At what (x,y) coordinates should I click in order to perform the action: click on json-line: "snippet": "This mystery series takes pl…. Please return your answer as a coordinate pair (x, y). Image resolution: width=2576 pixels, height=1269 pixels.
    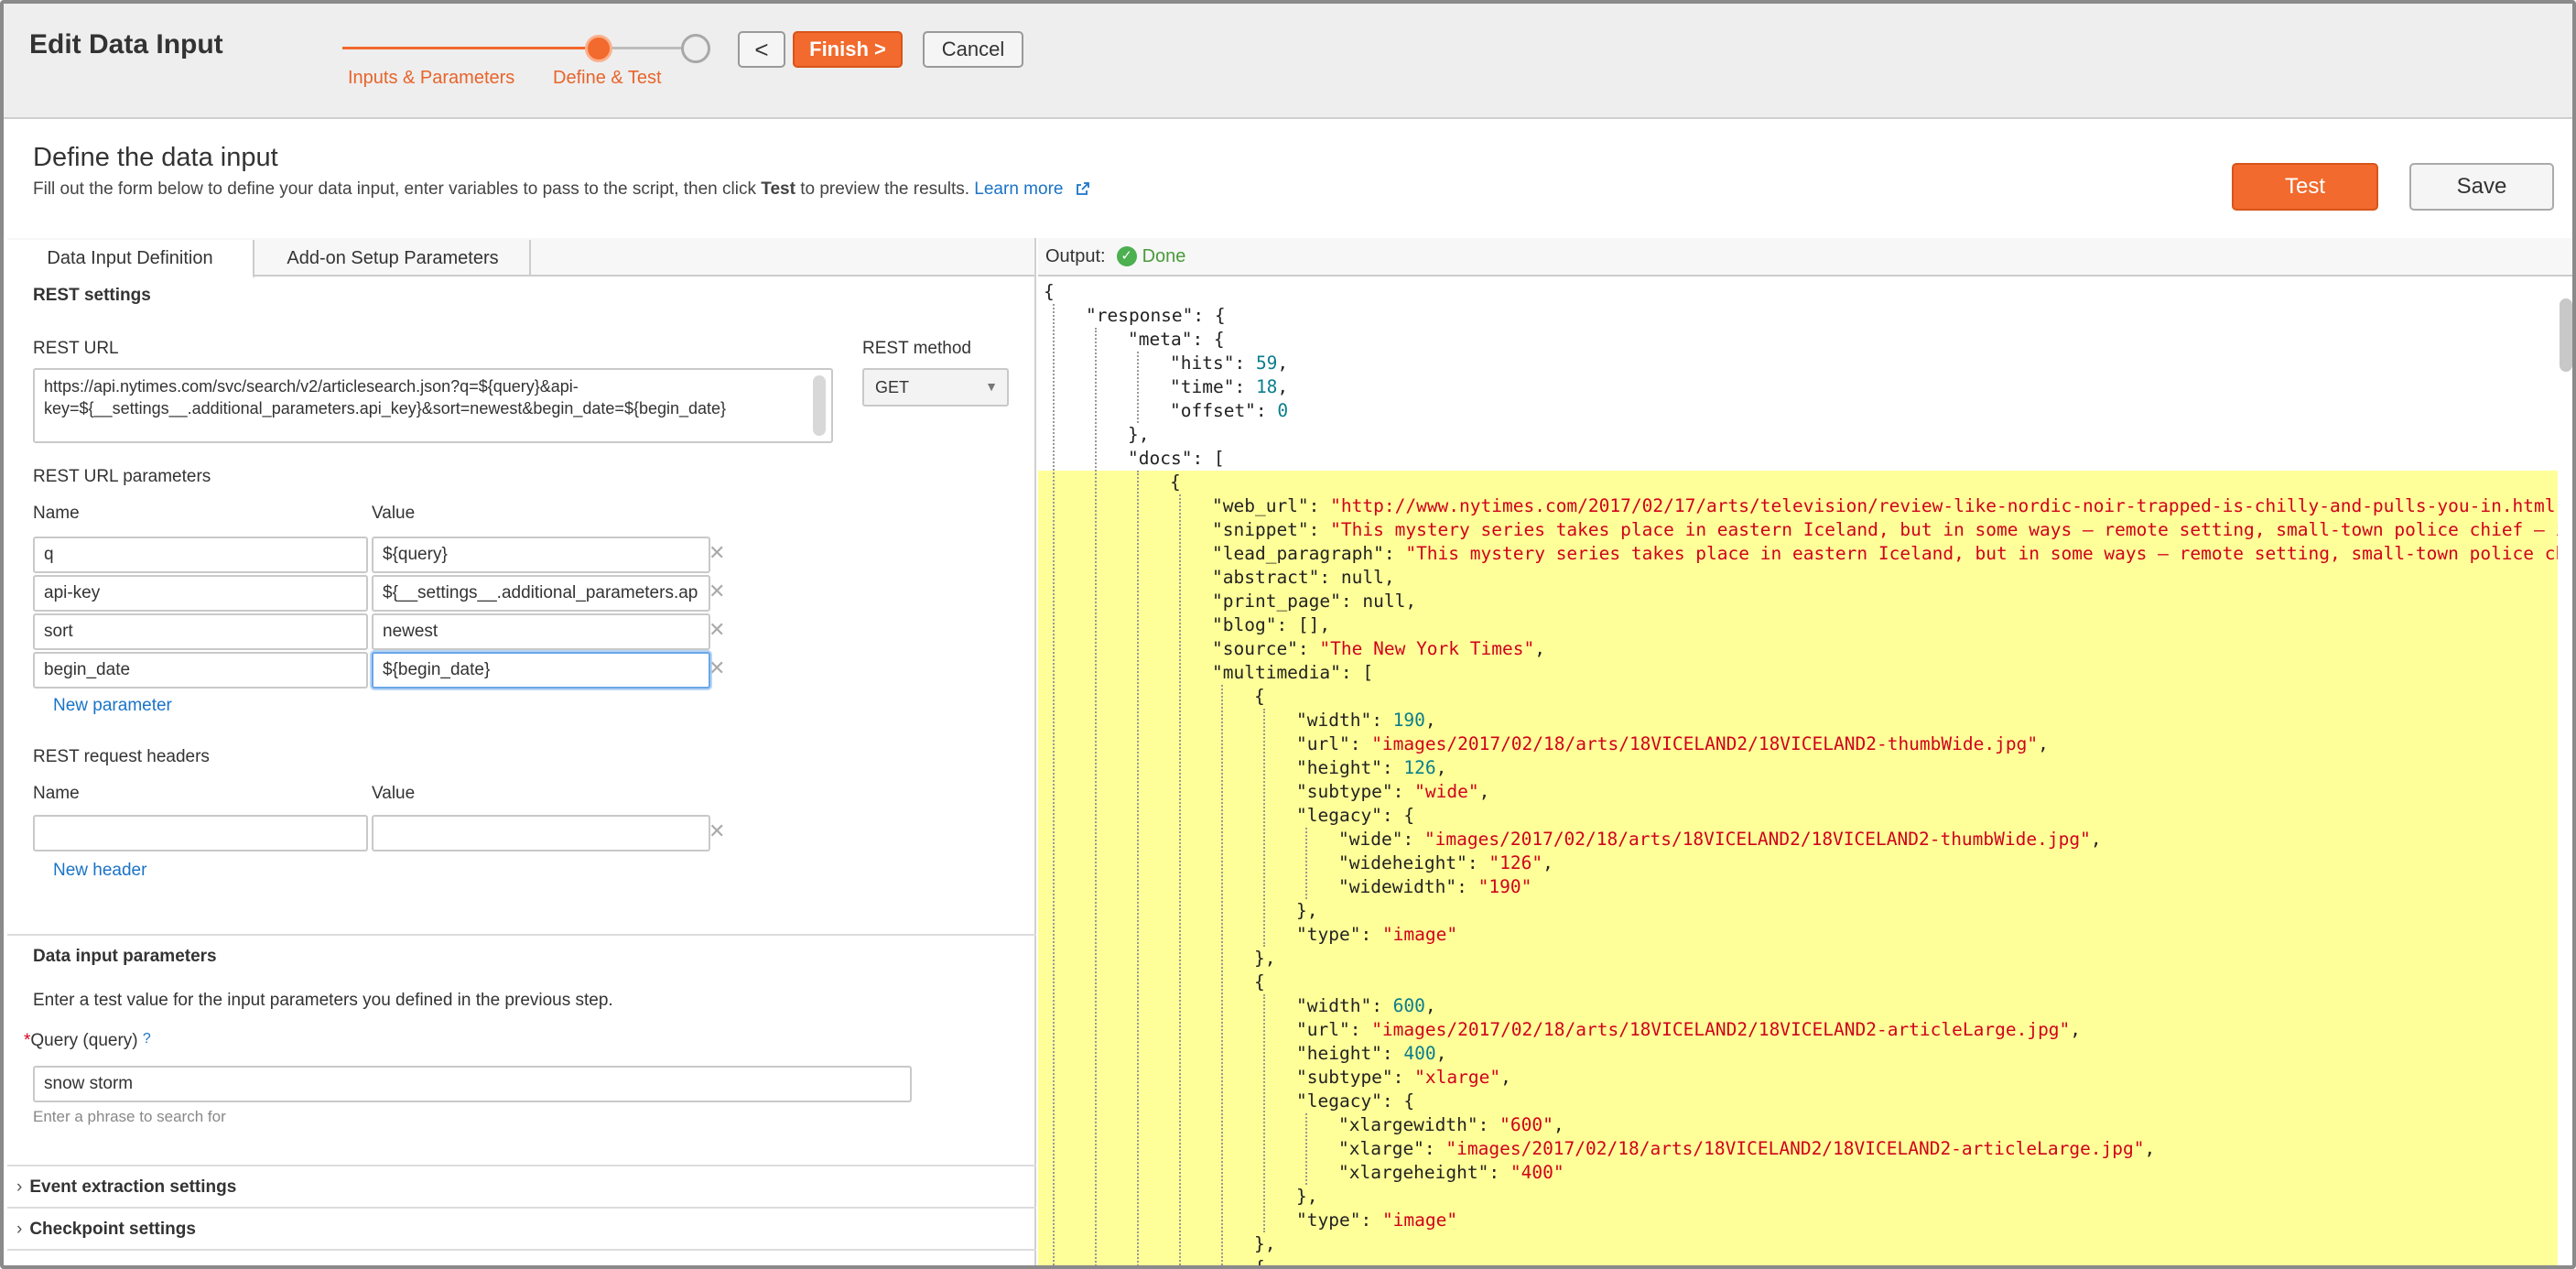
    Looking at the image, I should click on (1798, 530).